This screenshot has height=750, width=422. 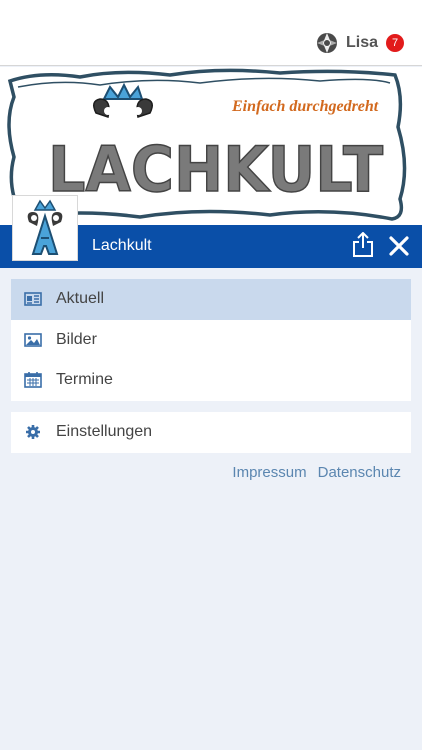 What do you see at coordinates (395, 43) in the screenshot?
I see `notification-badge: 7` at bounding box center [395, 43].